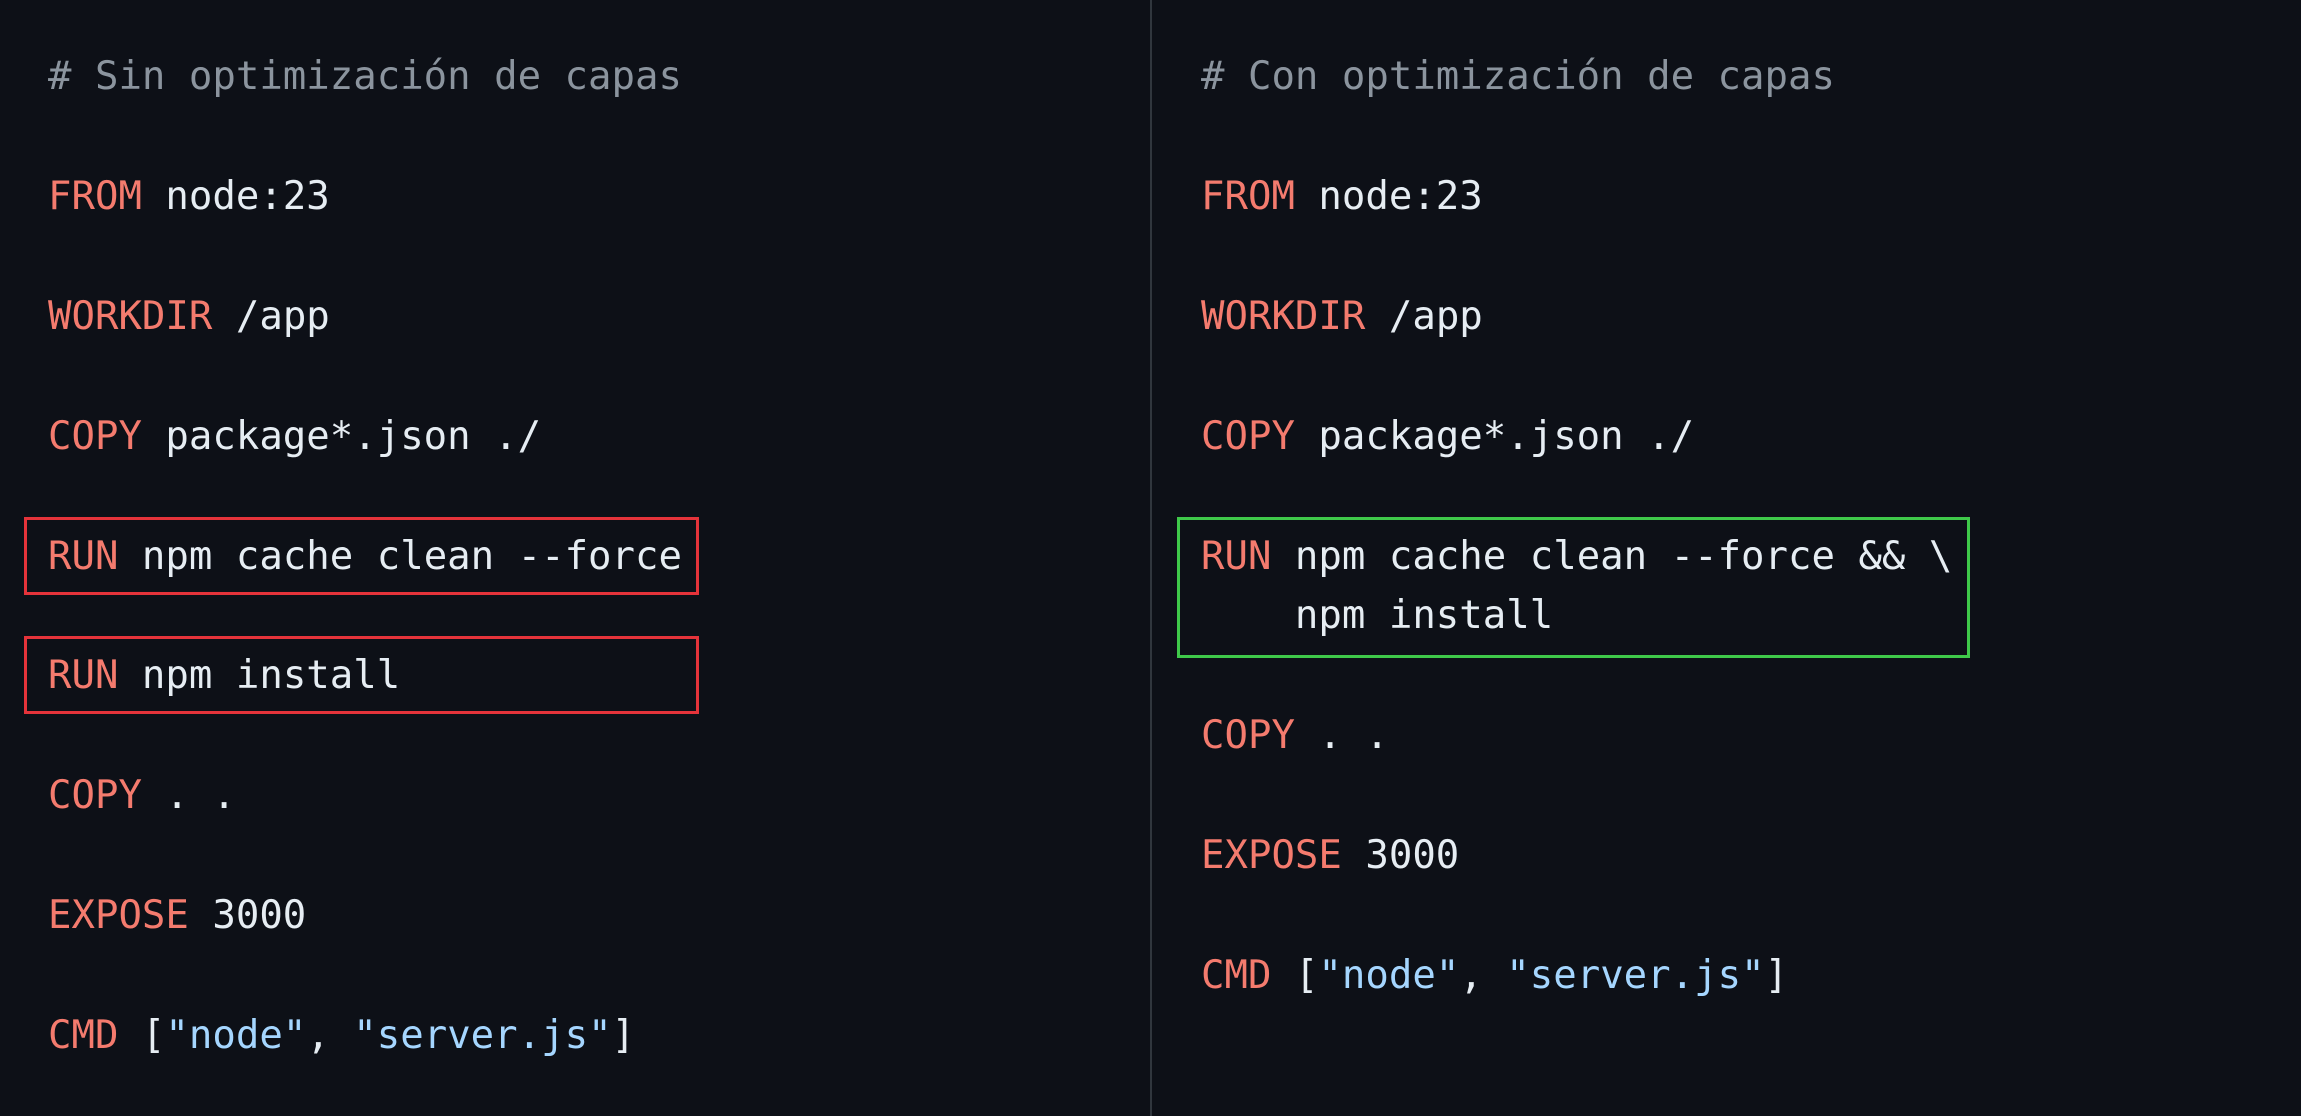 Image resolution: width=2301 pixels, height=1116 pixels. What do you see at coordinates (1518, 76) in the screenshot?
I see `comment-line: # Con optimización de capas` at bounding box center [1518, 76].